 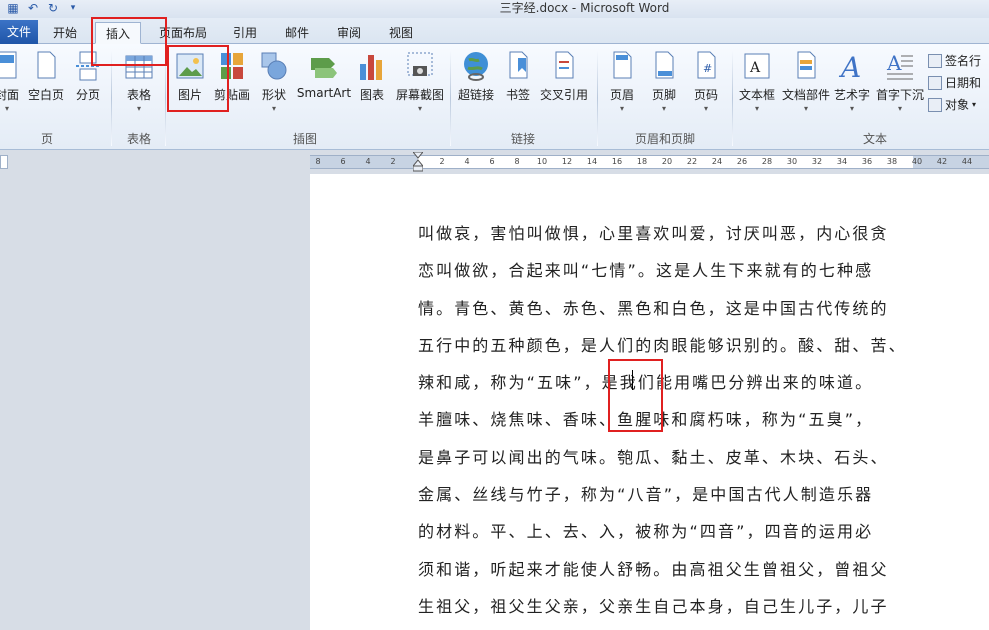 I want to click on ruler-tick: 32, so click(x=817, y=161).